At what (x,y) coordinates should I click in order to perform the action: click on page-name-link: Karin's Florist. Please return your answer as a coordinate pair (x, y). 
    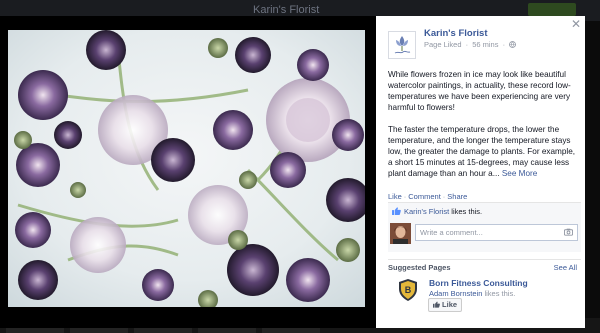
    Looking at the image, I should click on (456, 33).